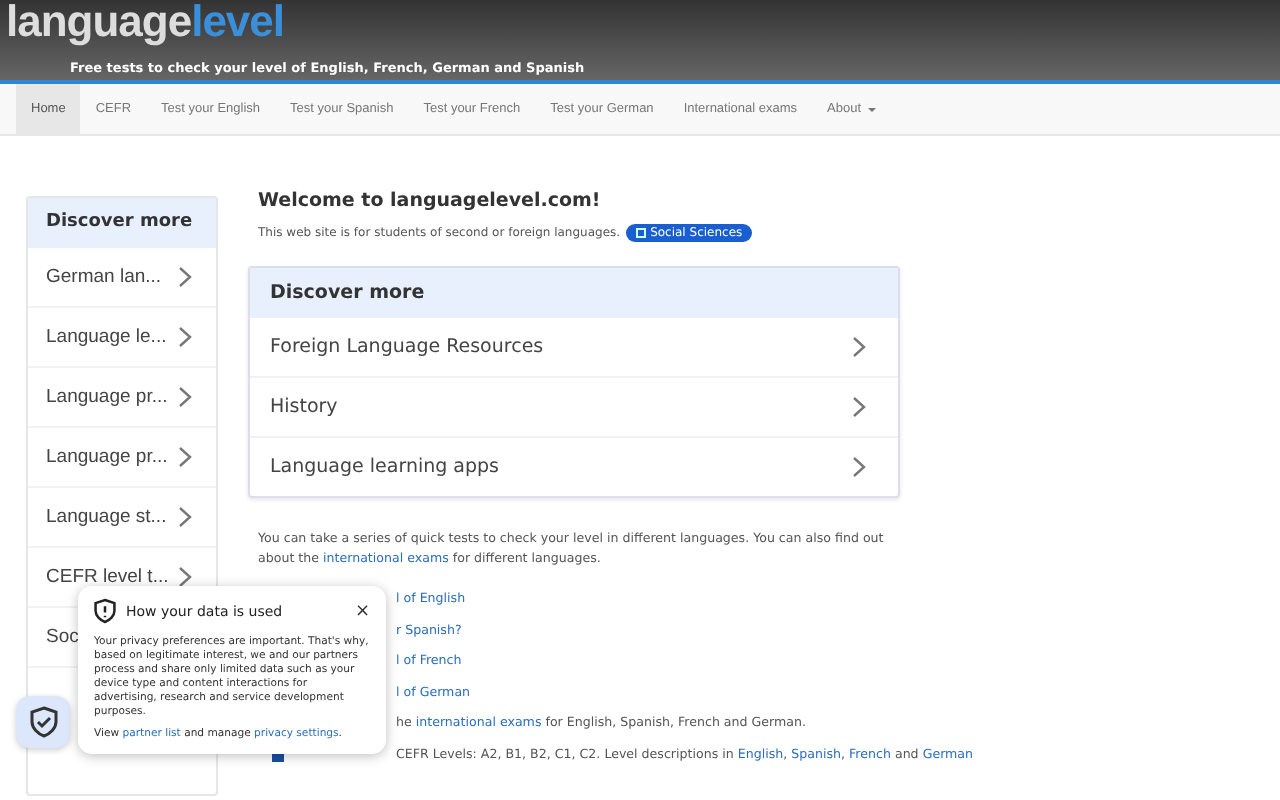 The width and height of the screenshot is (1280, 800). Describe the element at coordinates (122, 223) in the screenshot. I see `sidebar-title: Discover more` at that location.